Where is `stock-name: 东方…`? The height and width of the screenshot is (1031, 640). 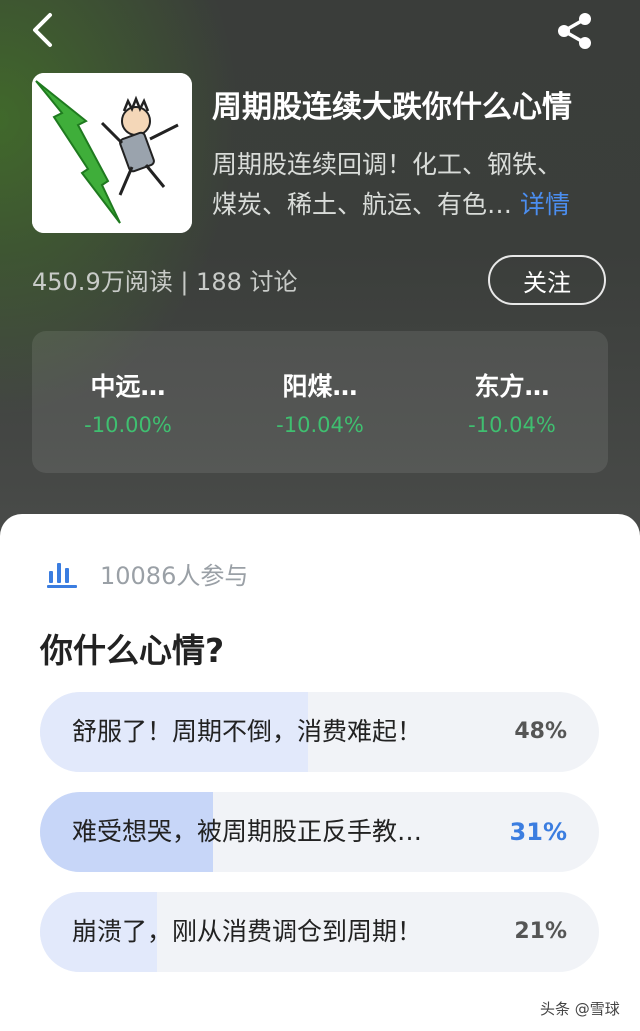
stock-name: 东方… is located at coordinates (512, 386).